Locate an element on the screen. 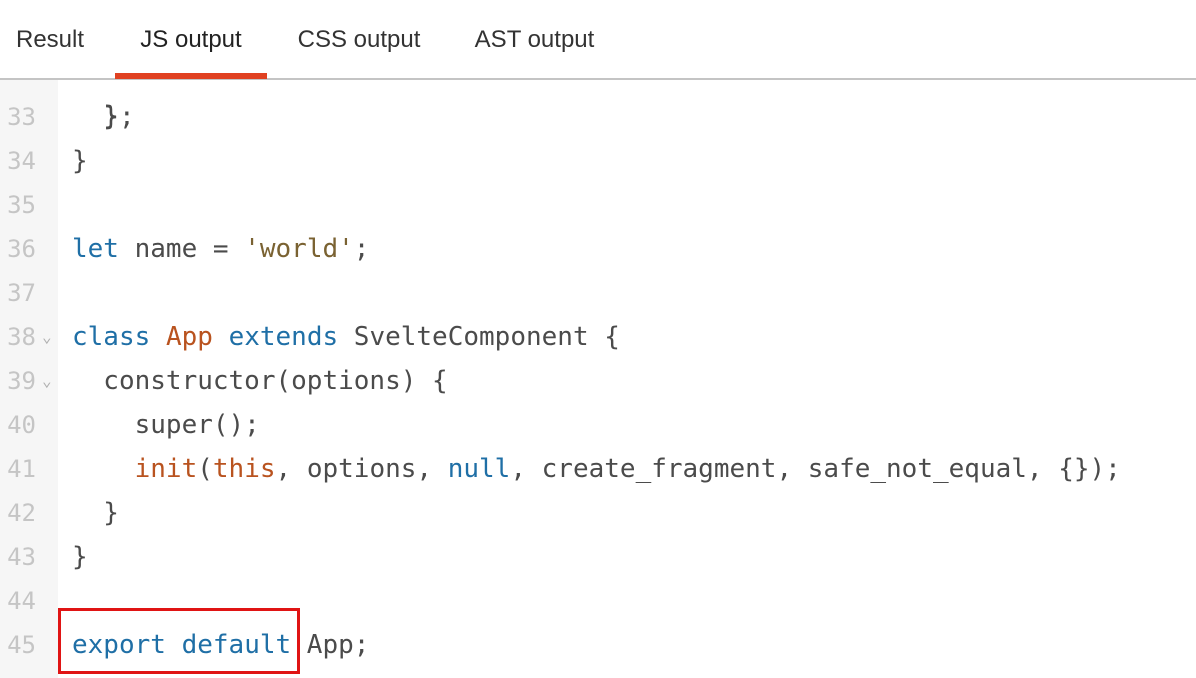 The image size is (1196, 678). line-number: 37 is located at coordinates (21, 293).